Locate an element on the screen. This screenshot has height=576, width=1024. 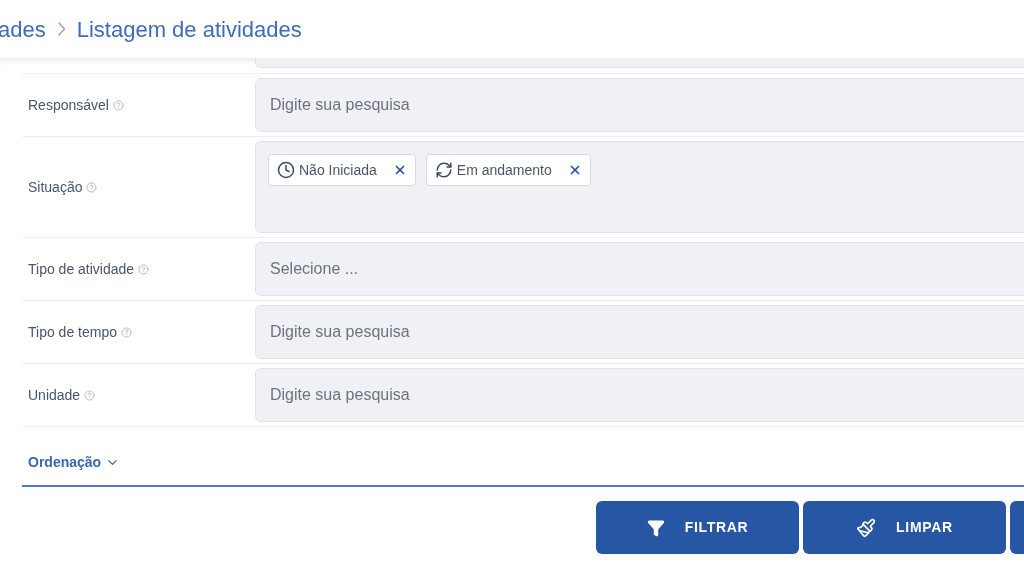
clock-icon is located at coordinates (286, 170).